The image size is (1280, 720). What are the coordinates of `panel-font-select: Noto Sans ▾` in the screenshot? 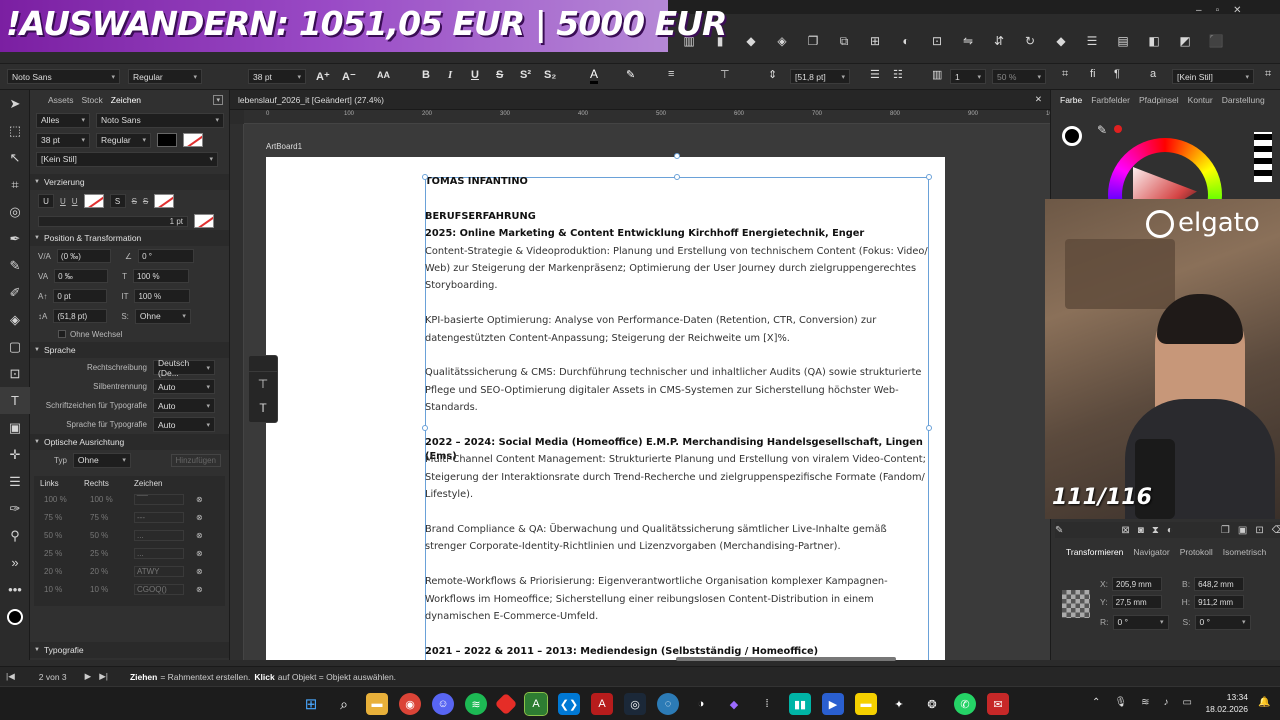 It's located at (160, 120).